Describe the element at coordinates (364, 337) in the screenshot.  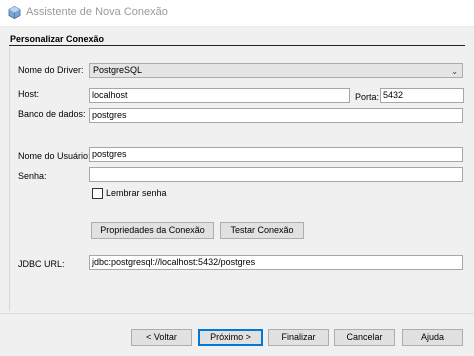
I see `cancel-button: Cancelar` at that location.